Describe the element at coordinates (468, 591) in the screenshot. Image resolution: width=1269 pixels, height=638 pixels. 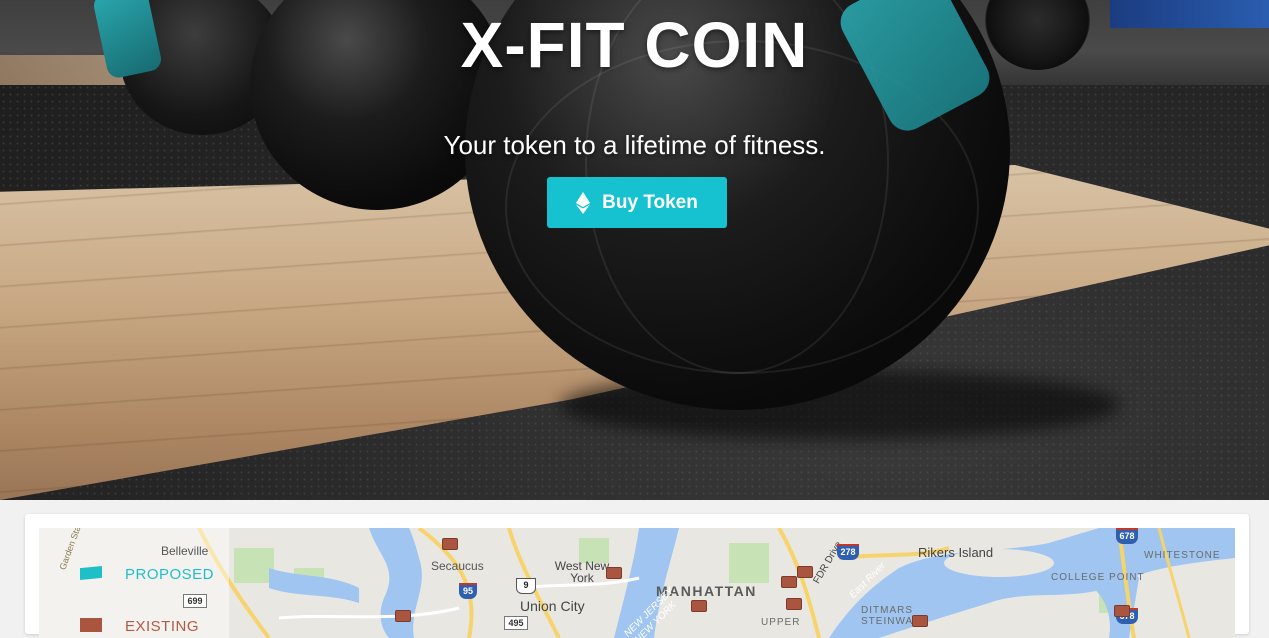
I see `interstate-shield-95: 95` at that location.